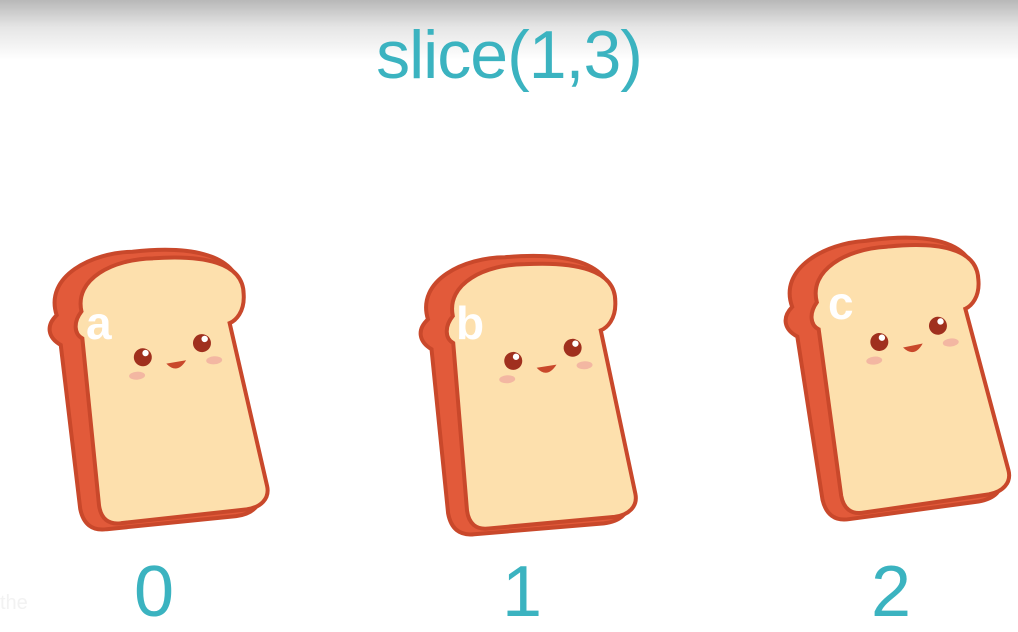  I want to click on index-label-2: 2, so click(891, 592).